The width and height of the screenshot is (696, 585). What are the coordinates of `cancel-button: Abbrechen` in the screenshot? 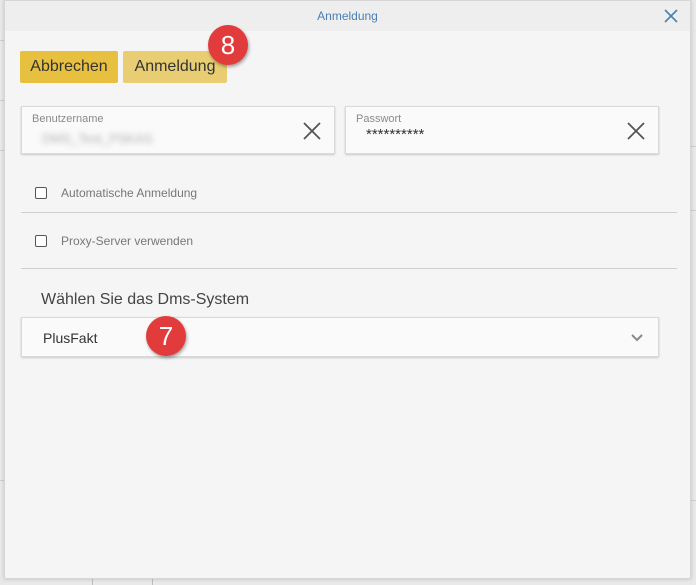 It's located at (69, 67).